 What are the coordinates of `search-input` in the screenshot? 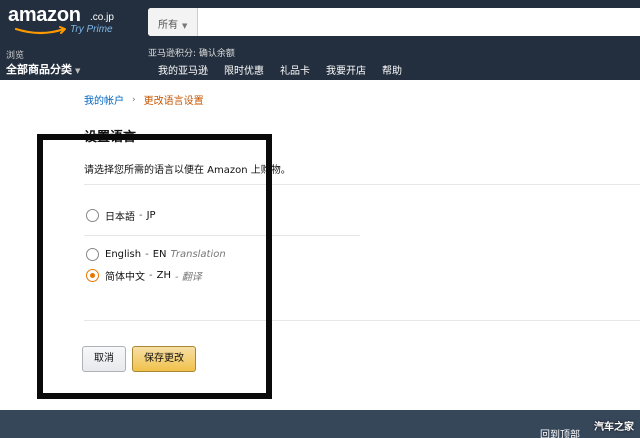 It's located at (419, 22).